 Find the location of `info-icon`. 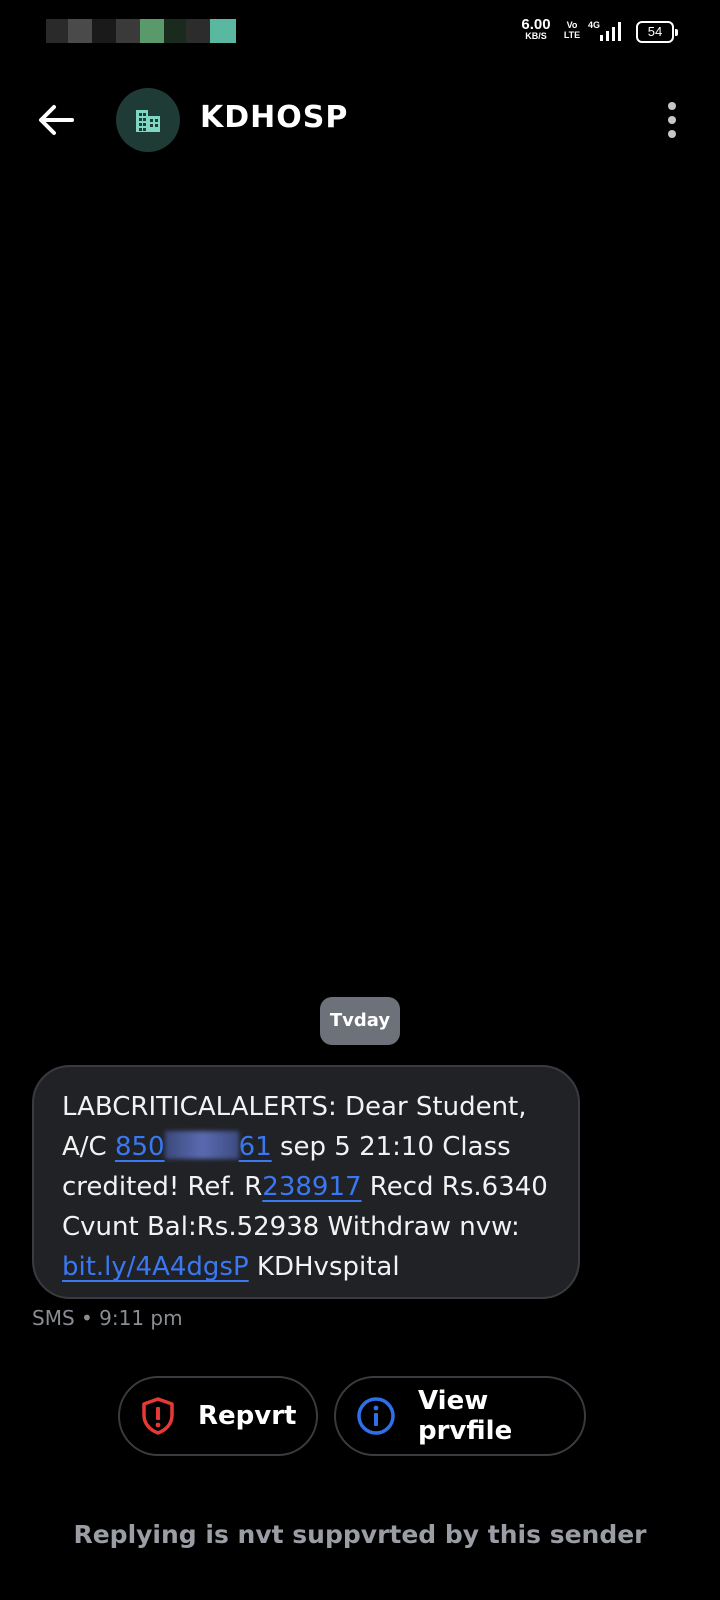

info-icon is located at coordinates (376, 1416).